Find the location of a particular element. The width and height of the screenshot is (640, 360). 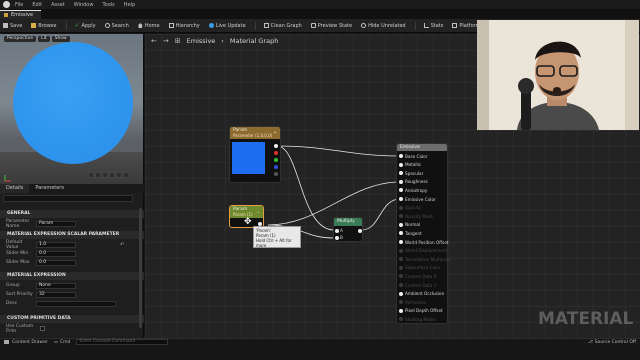

multiply-node: Multiply A B is located at coordinates (348, 229).